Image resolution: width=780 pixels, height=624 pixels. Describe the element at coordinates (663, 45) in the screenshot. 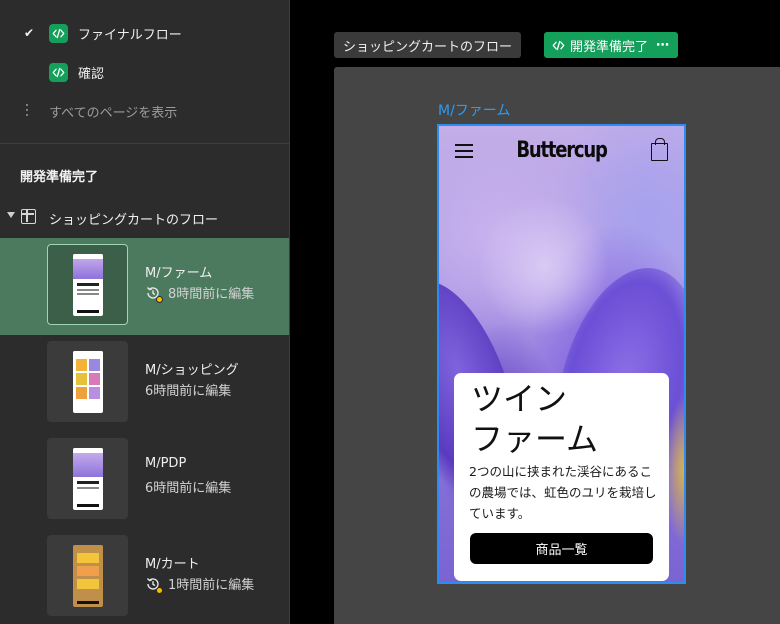

I see `more-options-icon: ⋯` at that location.